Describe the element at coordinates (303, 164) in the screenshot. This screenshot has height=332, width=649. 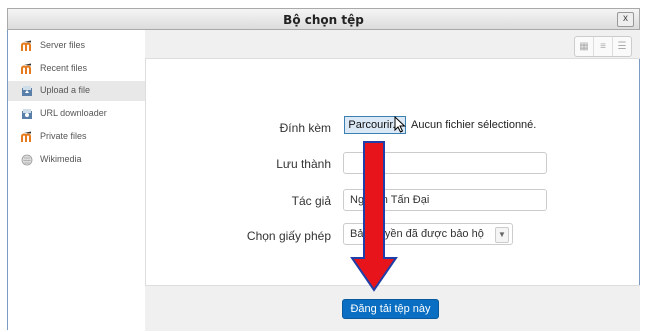
I see `save-as-label: Lưu thành` at that location.